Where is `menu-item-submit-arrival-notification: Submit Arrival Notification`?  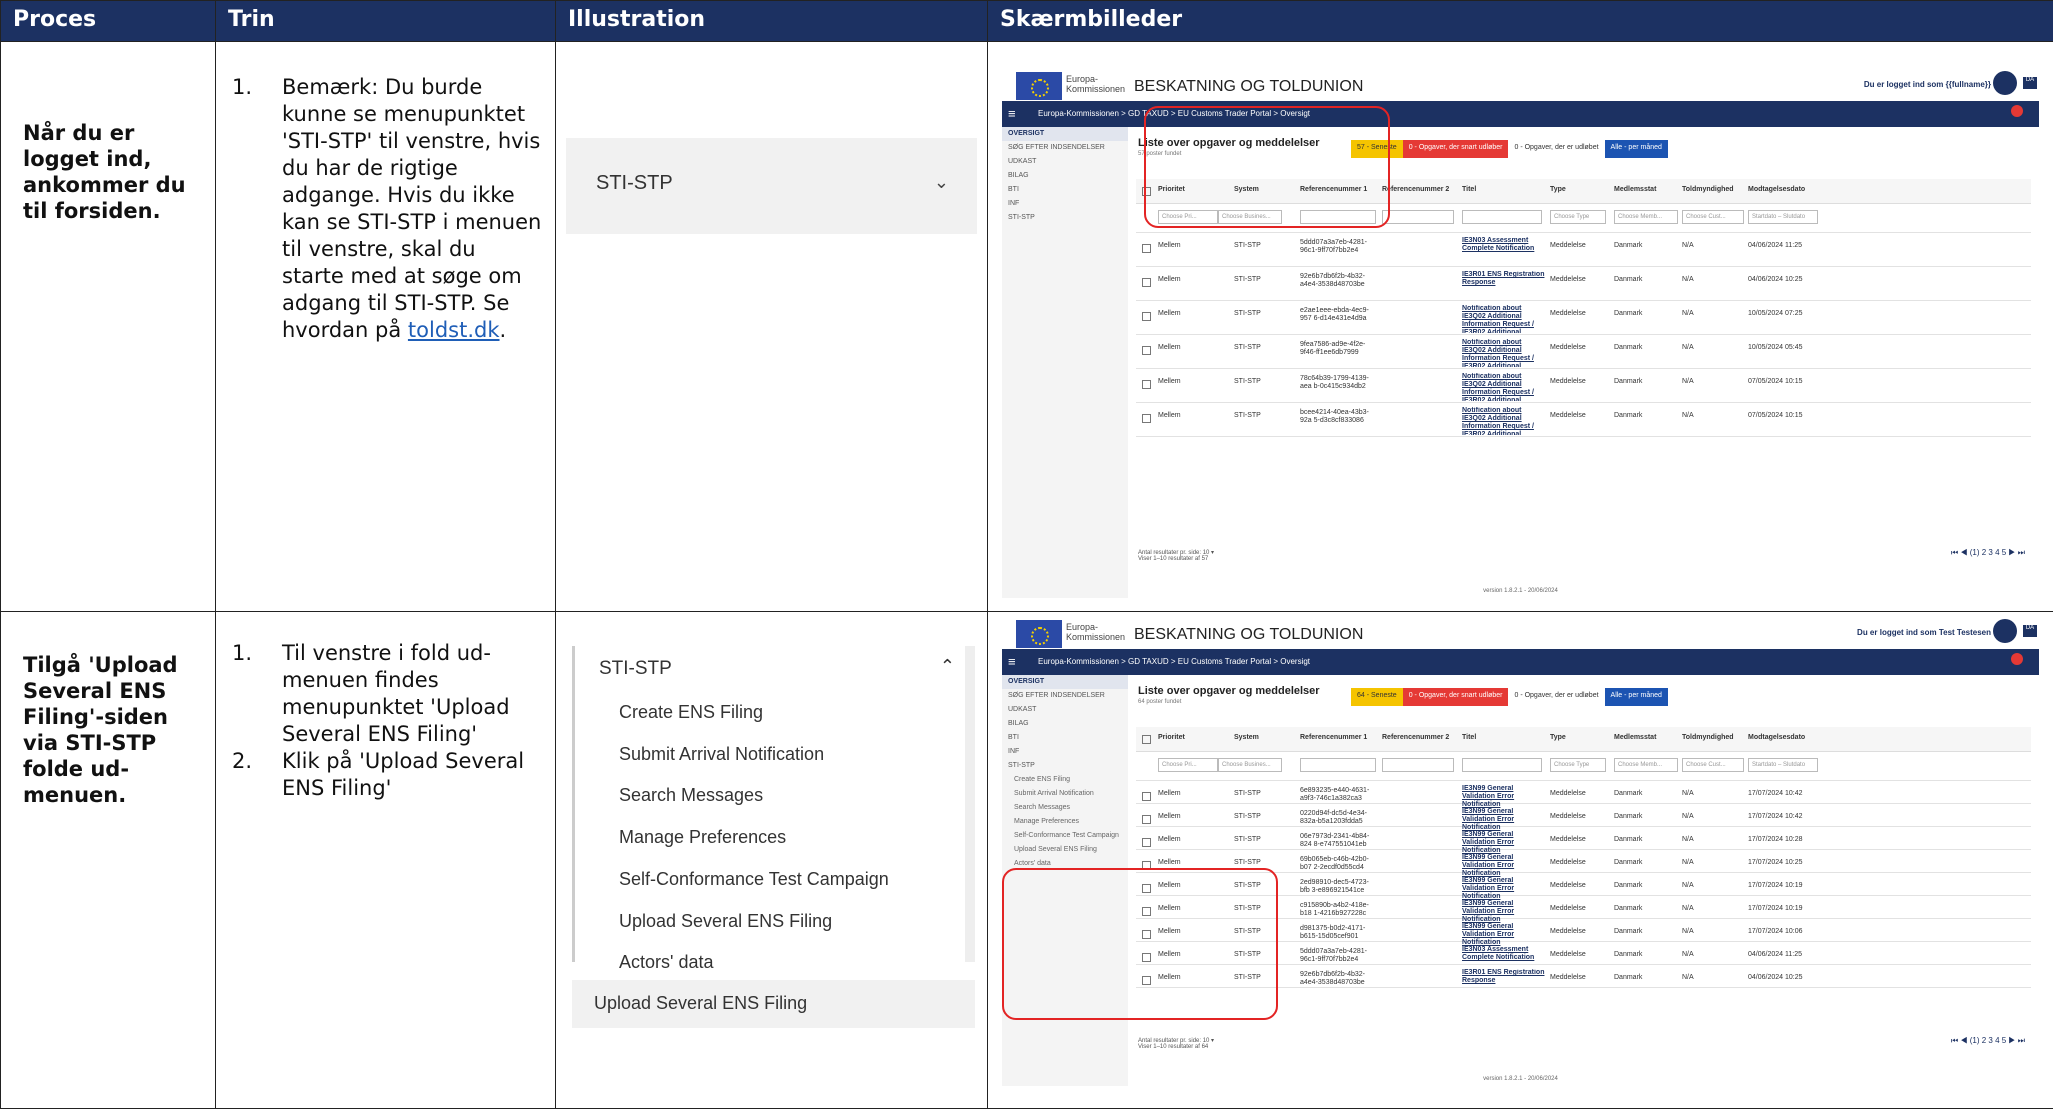 menu-item-submit-arrival-notification: Submit Arrival Notification is located at coordinates (721, 754).